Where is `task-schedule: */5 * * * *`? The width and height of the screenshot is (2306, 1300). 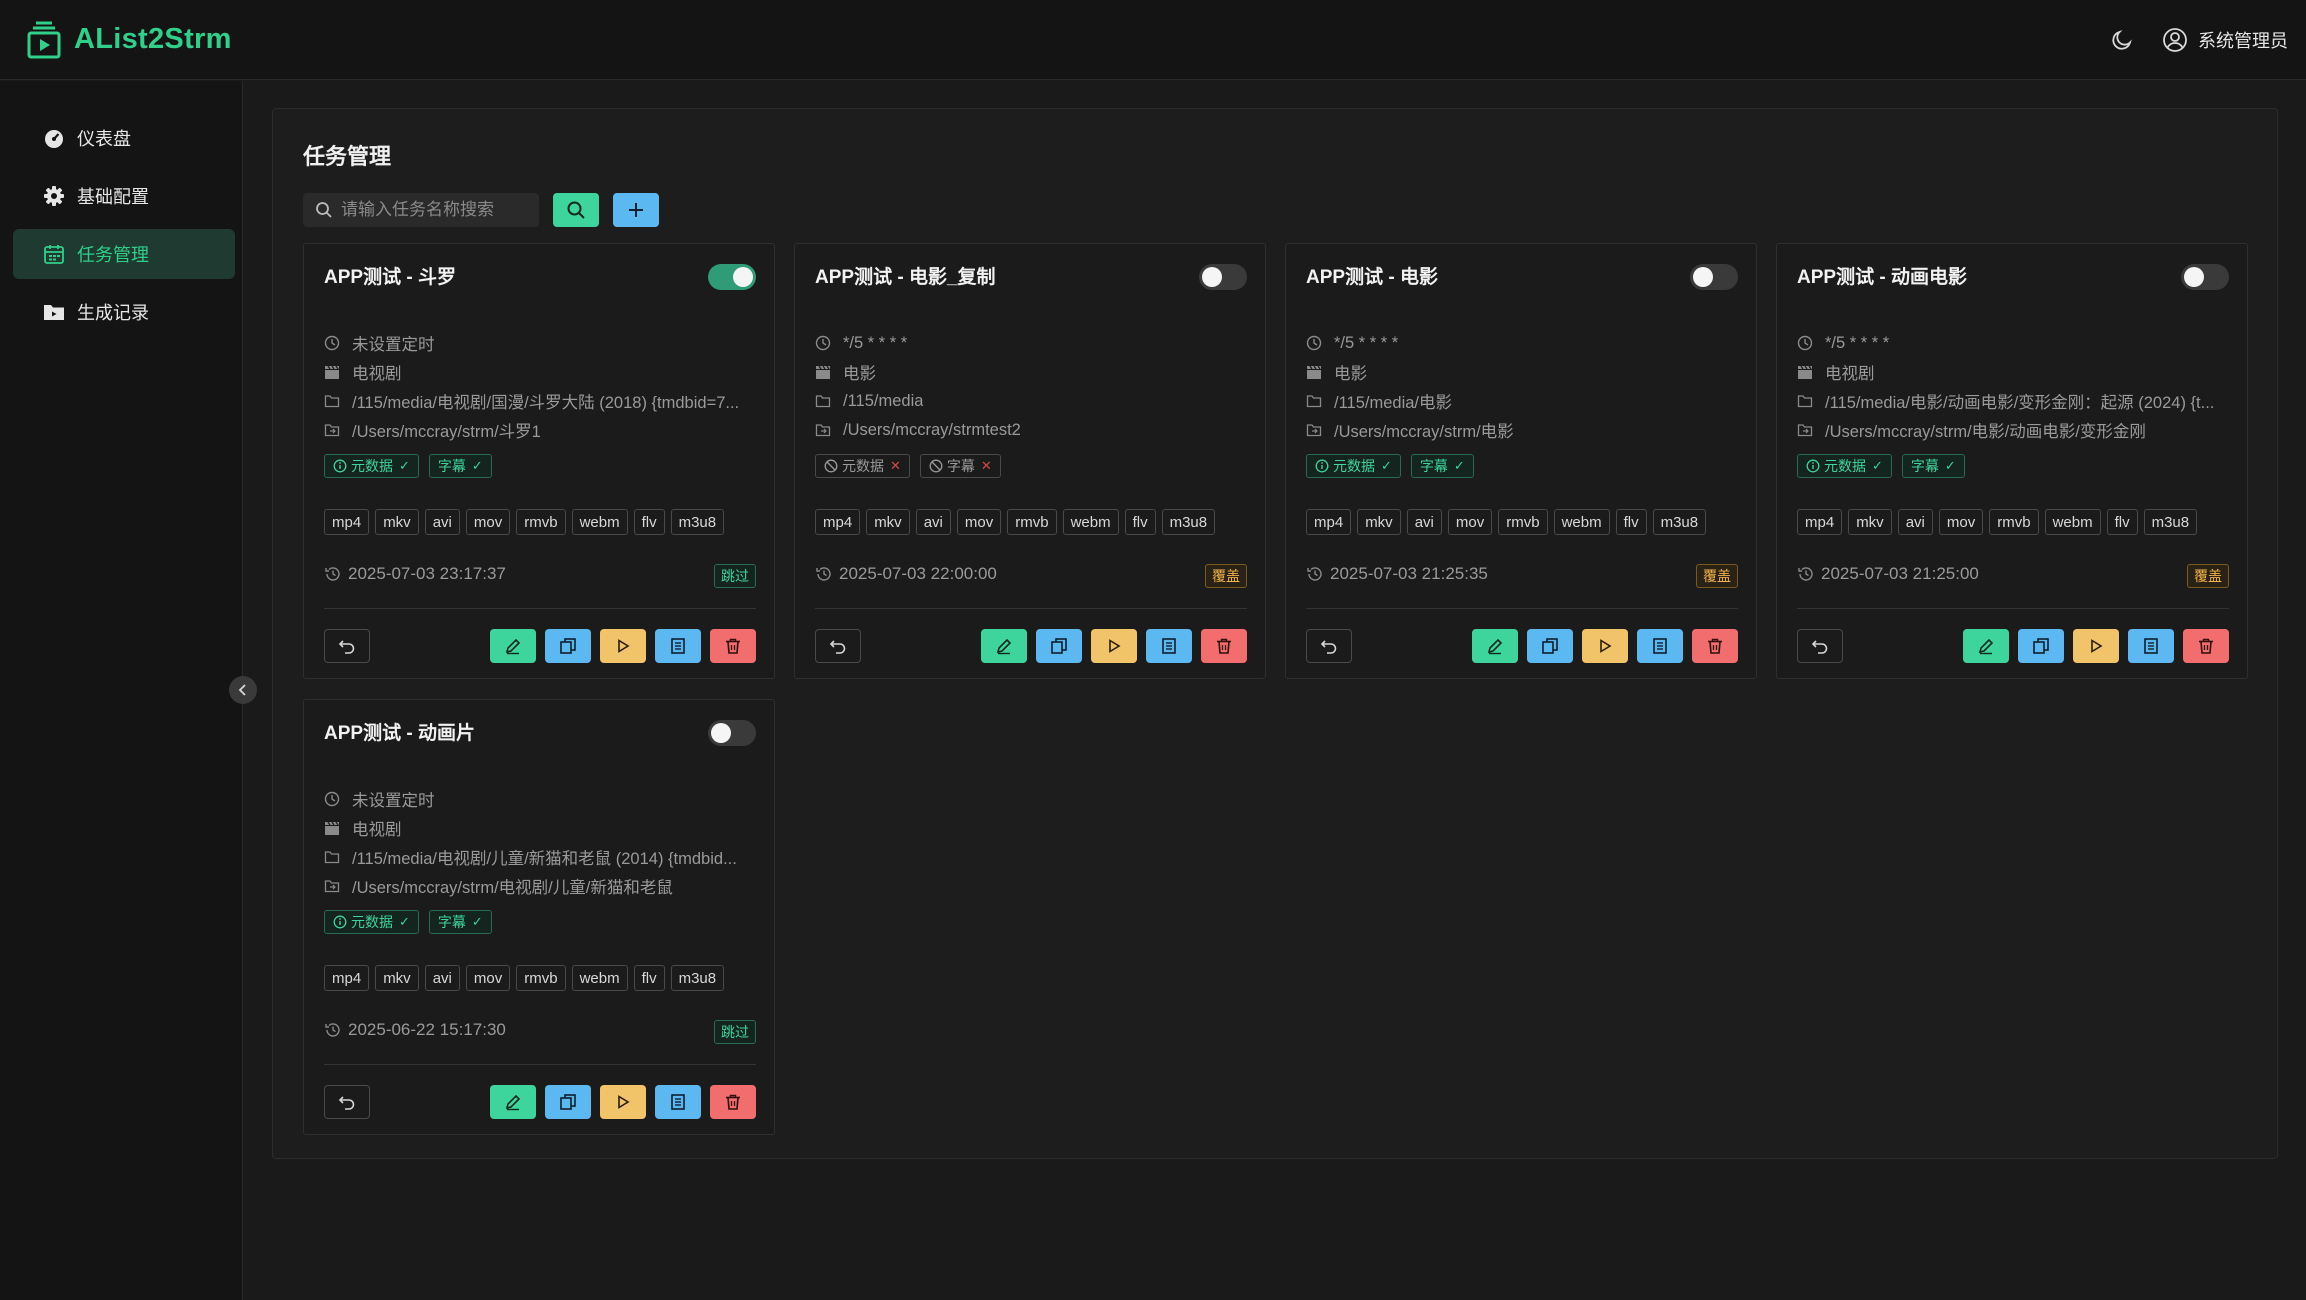
task-schedule: */5 * * * * is located at coordinates (1033, 343).